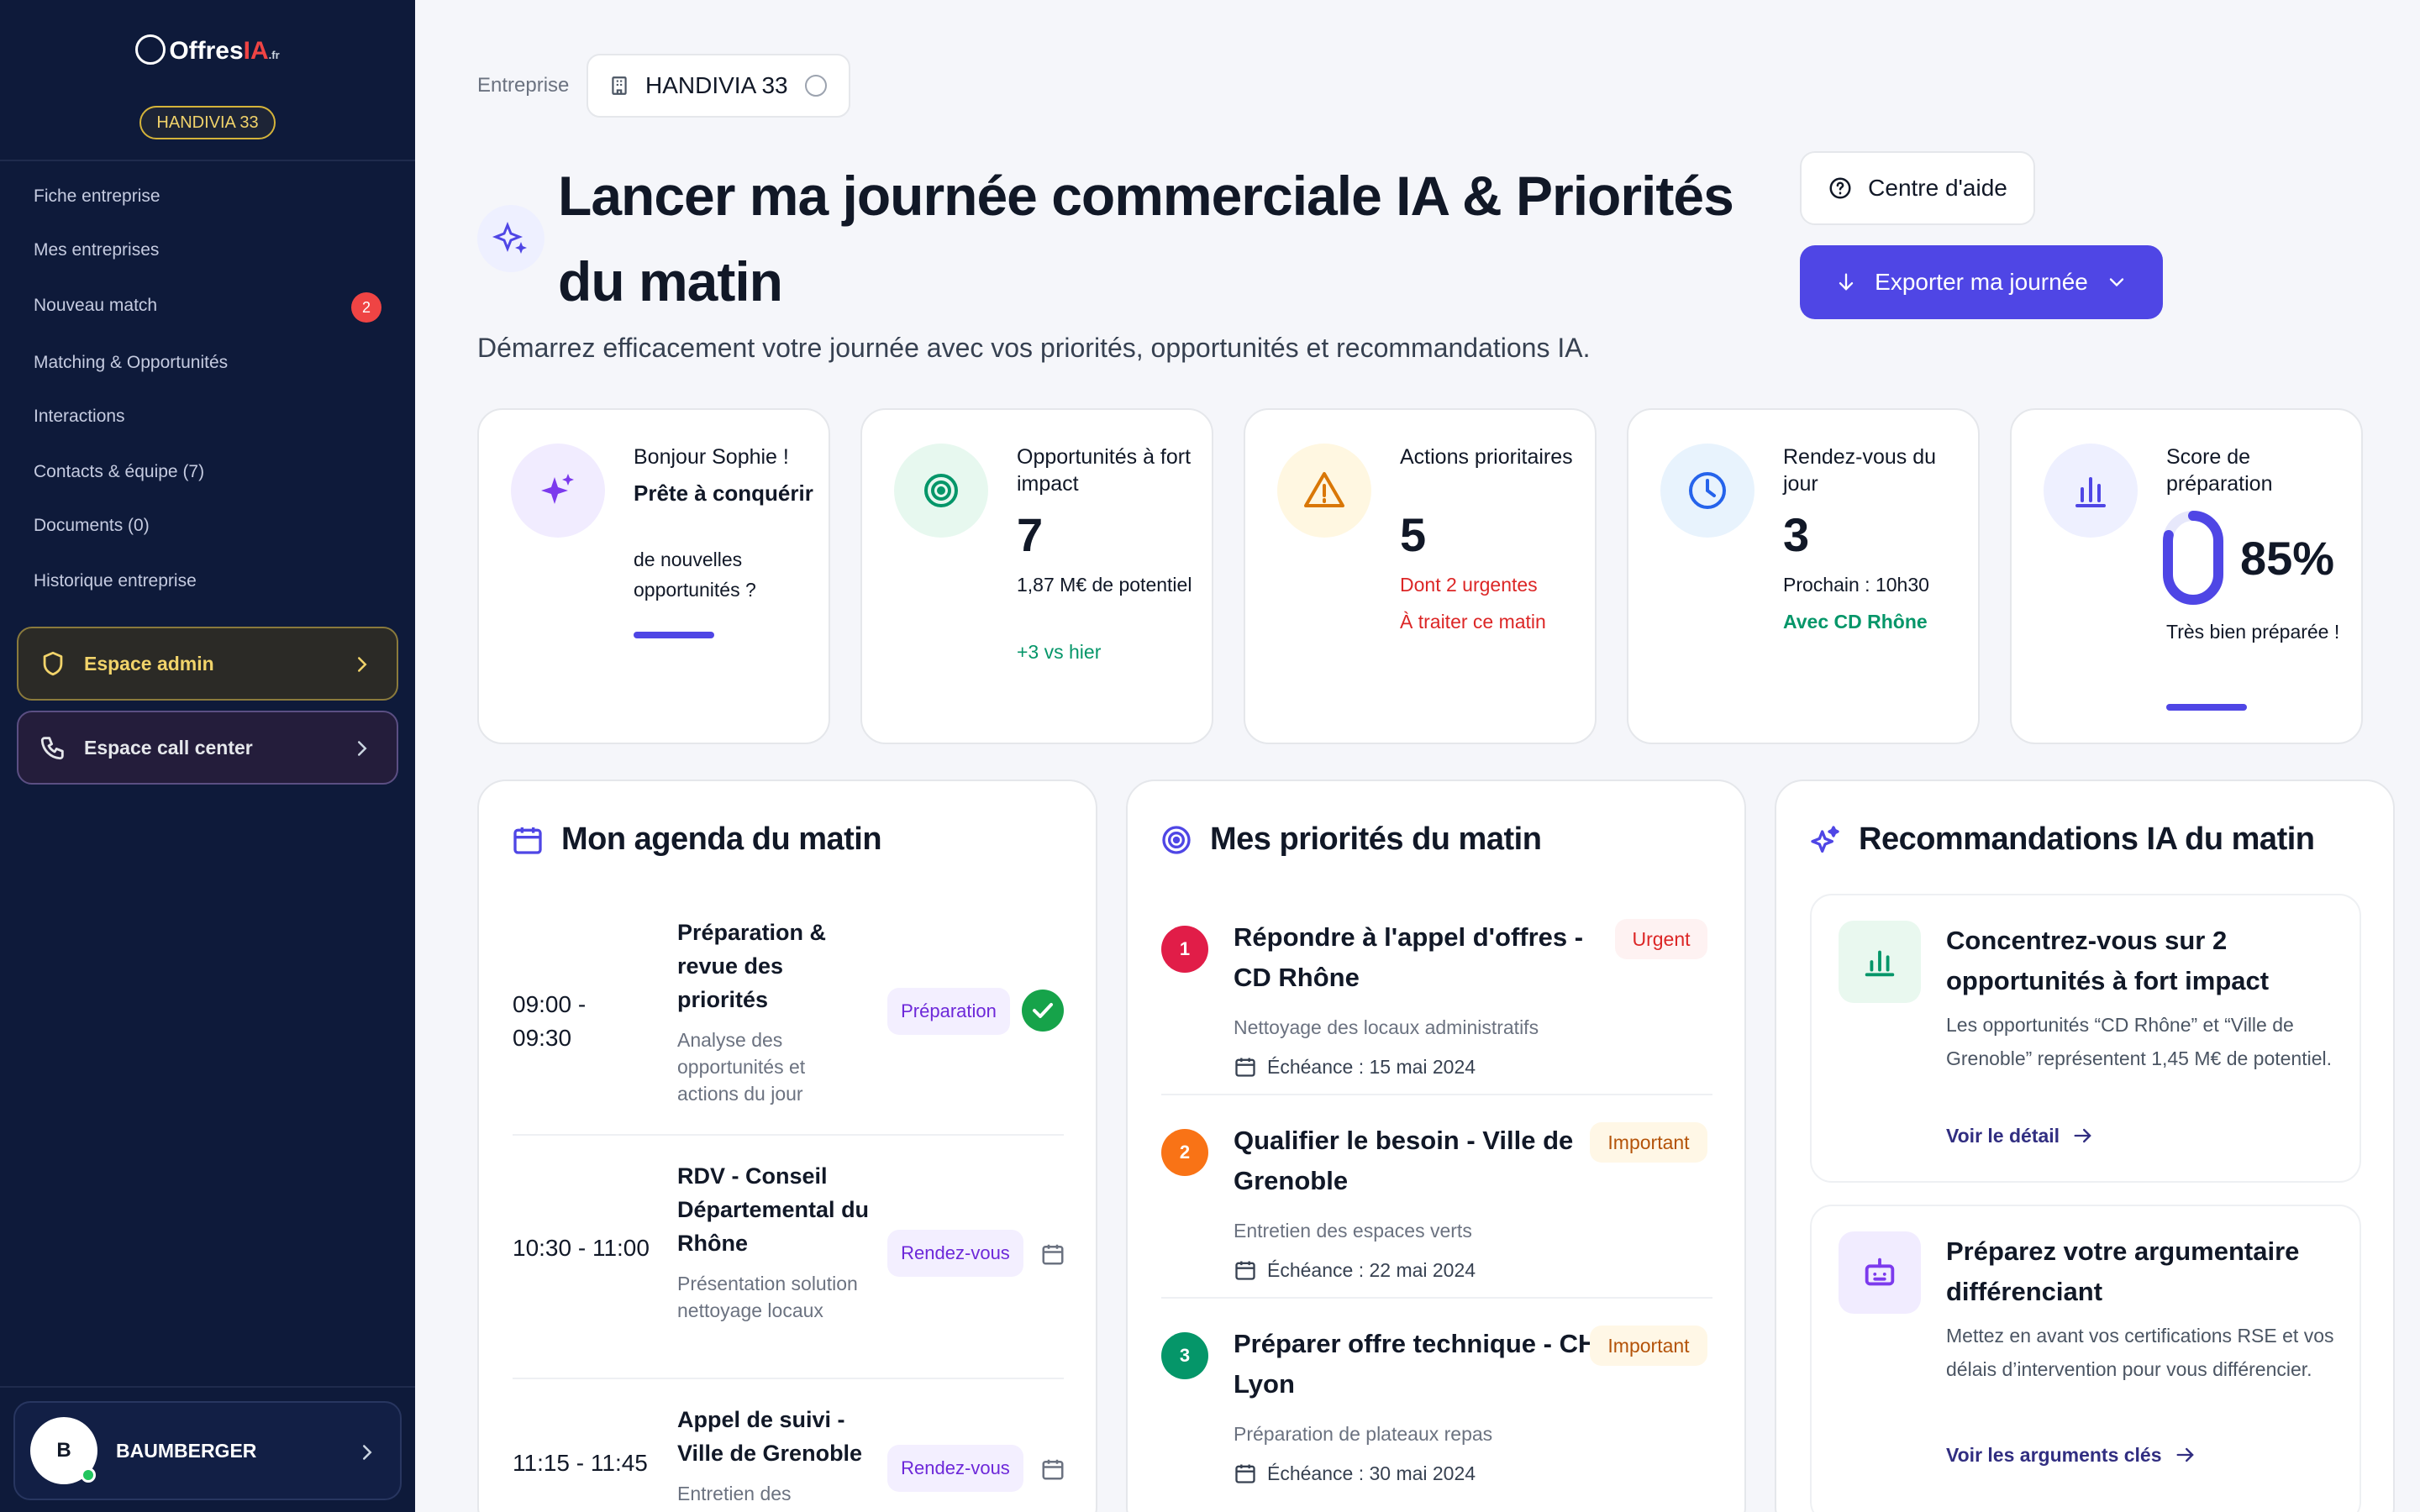 Image resolution: width=2420 pixels, height=1512 pixels. I want to click on help-center-label: Centre d'aide, so click(1937, 188).